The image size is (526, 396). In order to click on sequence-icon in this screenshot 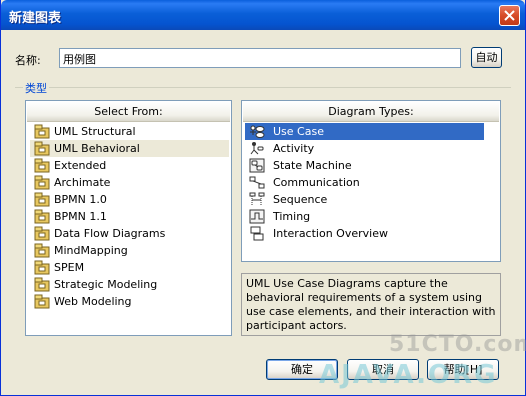, I will do `click(257, 199)`.